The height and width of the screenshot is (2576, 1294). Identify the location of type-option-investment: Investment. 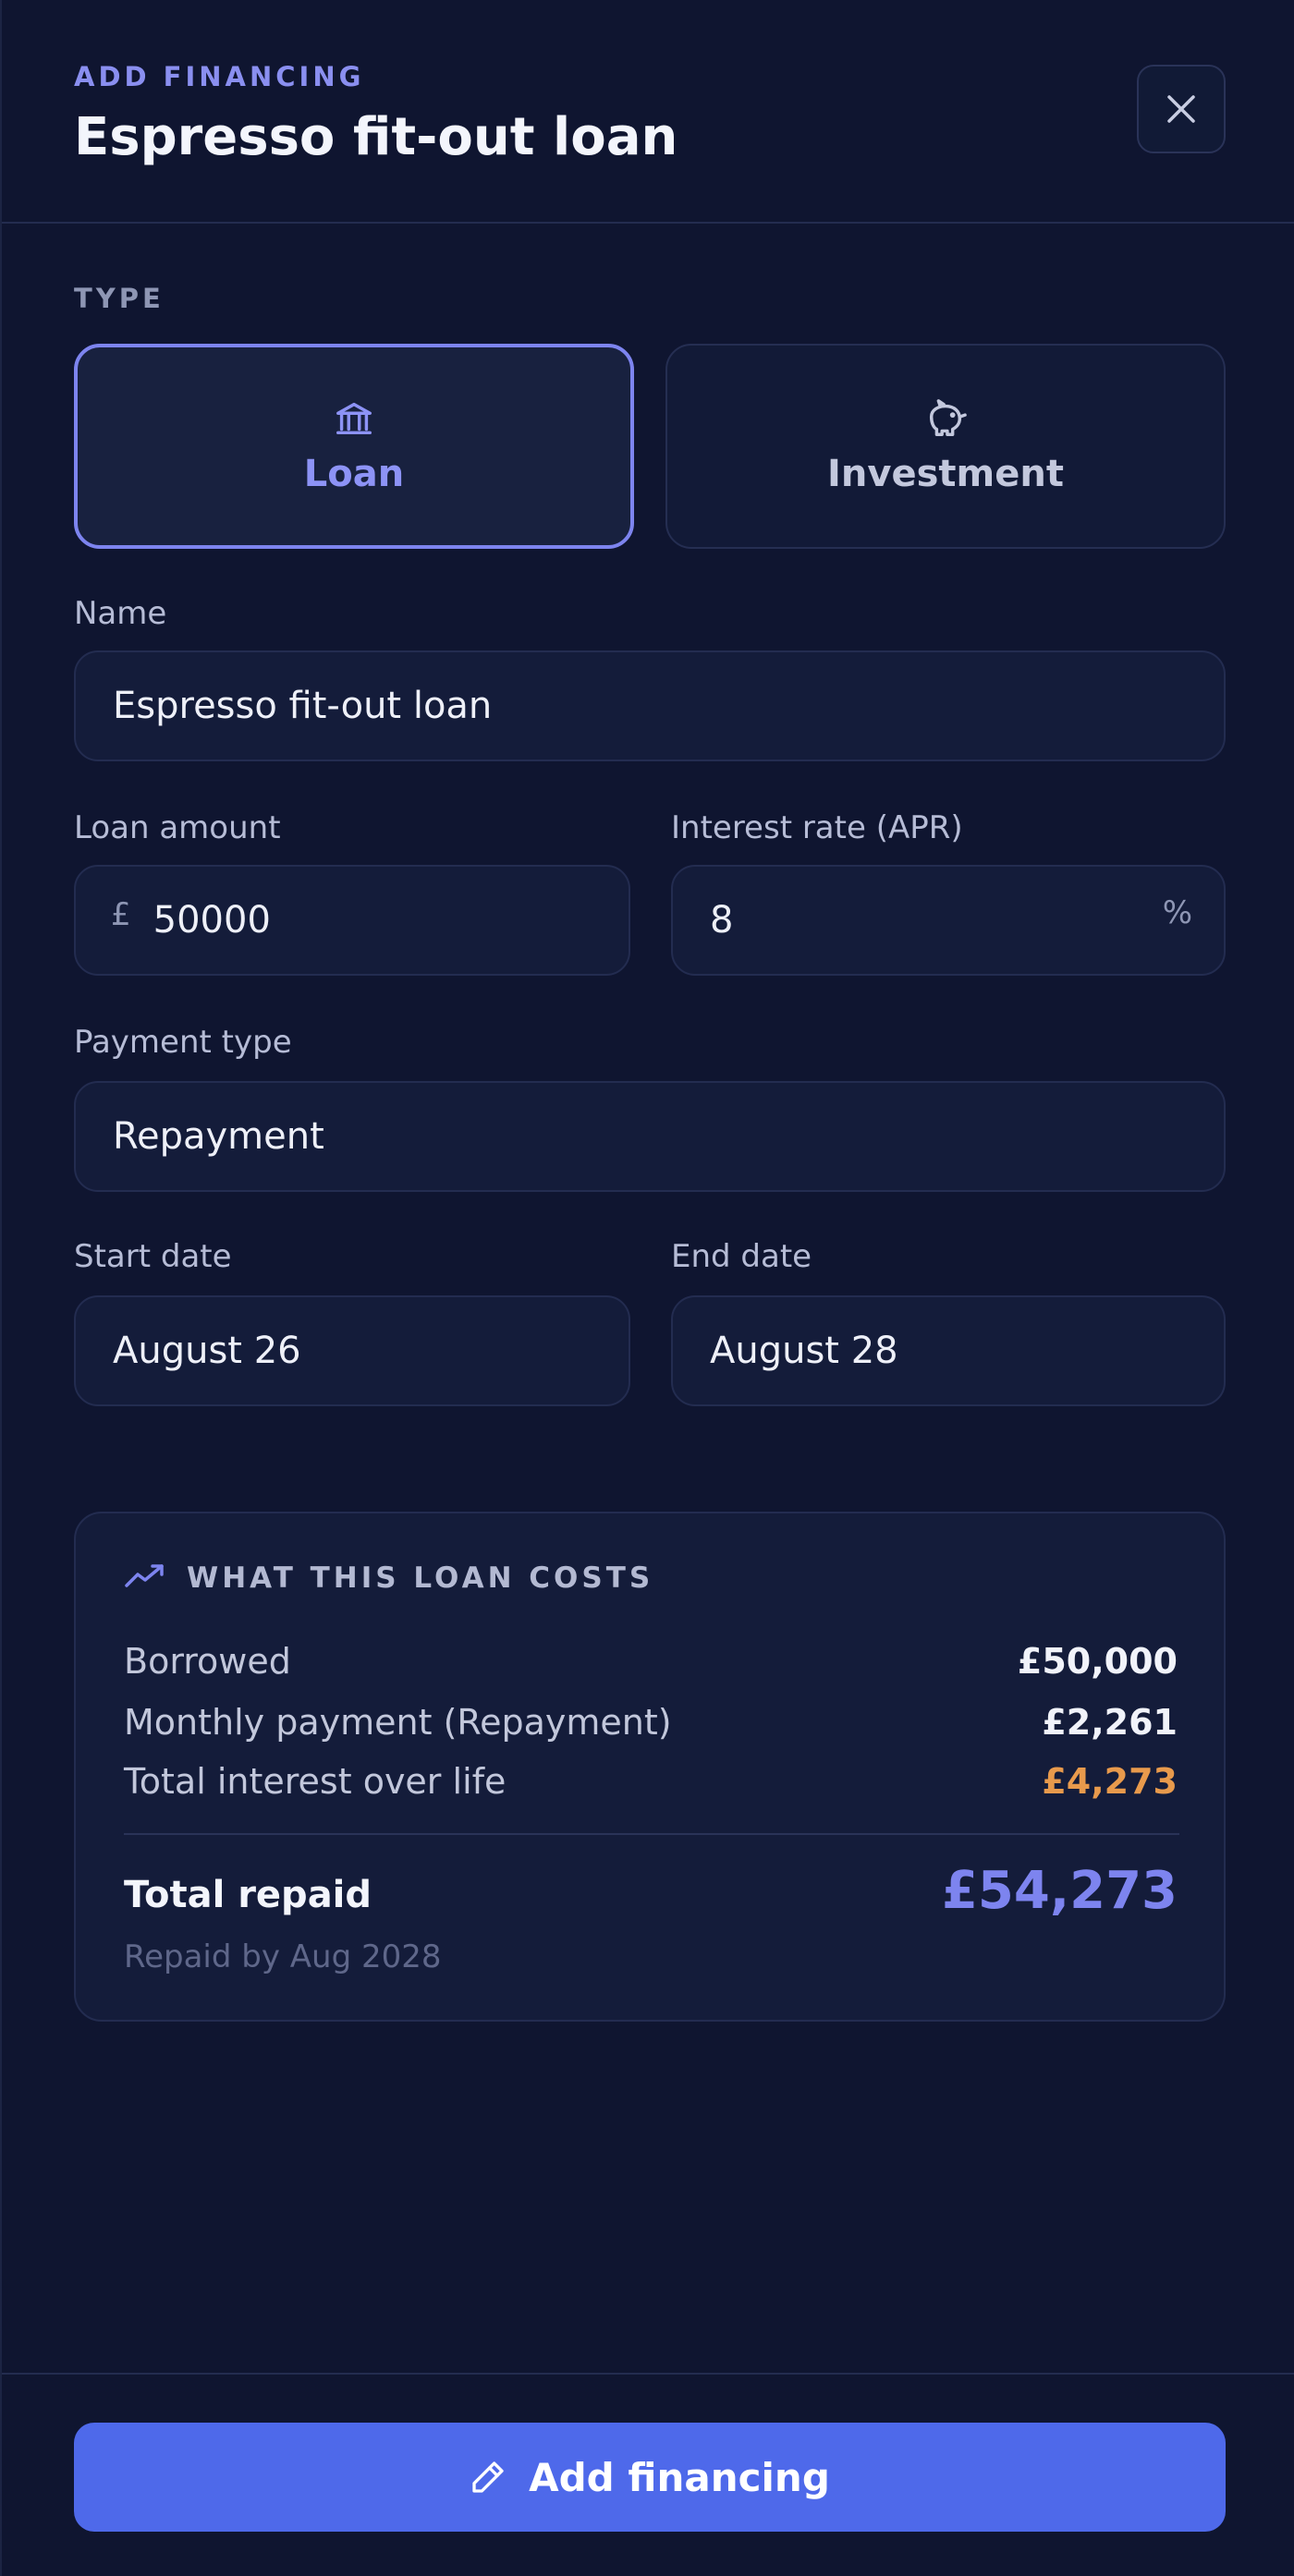
(945, 446).